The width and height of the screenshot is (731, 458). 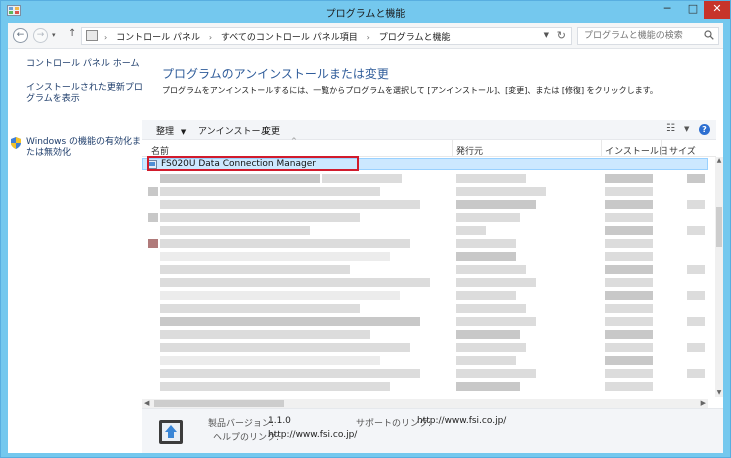 I want to click on column-headers: 名前 ^ 発行元 インストール日 サイズ, so click(x=429, y=147).